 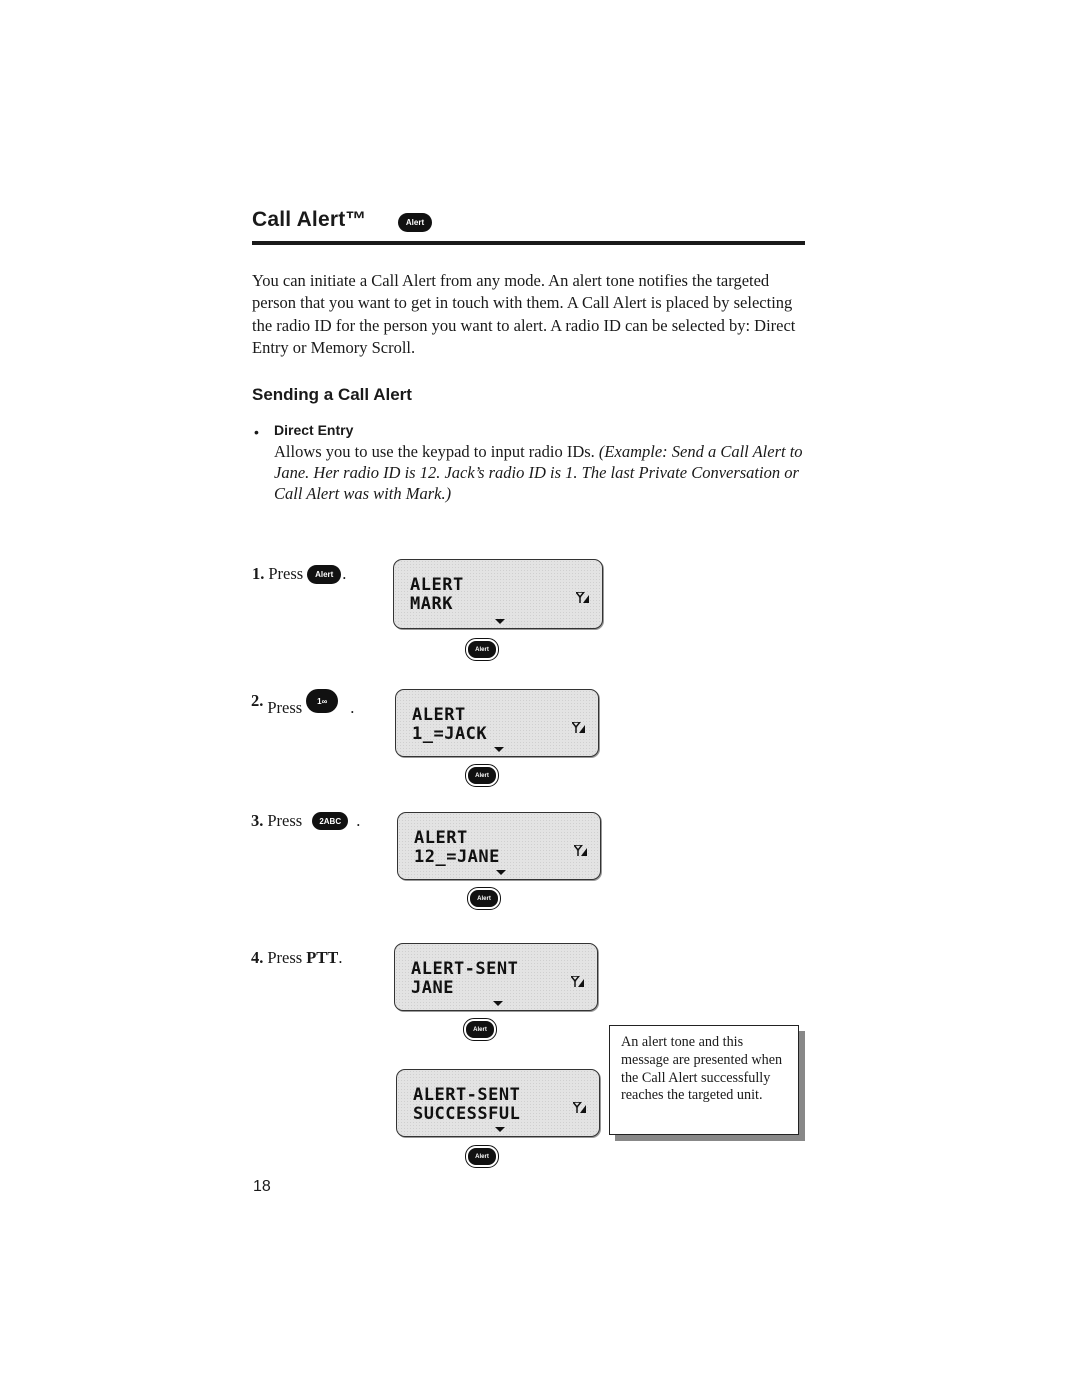 What do you see at coordinates (322, 957) in the screenshot?
I see `ptt-key-label: PTT` at bounding box center [322, 957].